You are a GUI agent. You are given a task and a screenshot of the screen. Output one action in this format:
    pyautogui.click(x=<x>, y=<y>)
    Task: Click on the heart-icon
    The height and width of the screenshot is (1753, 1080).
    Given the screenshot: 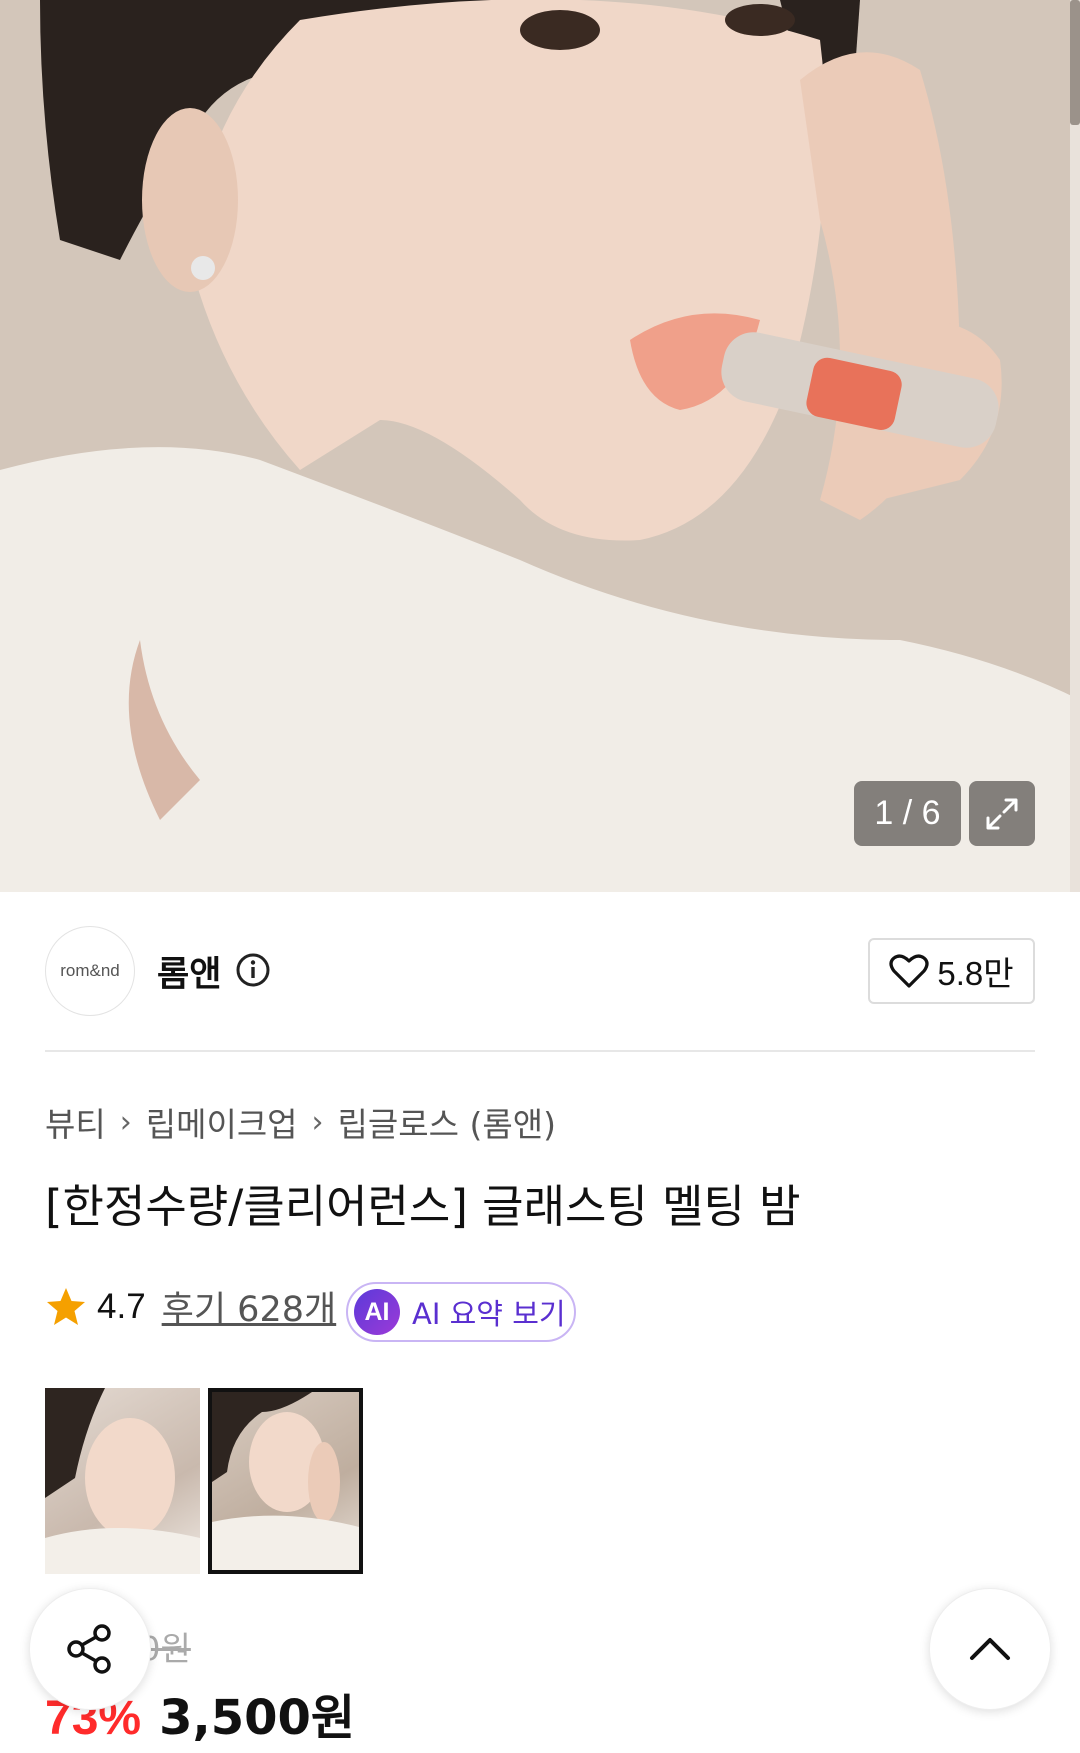 What is the action you would take?
    pyautogui.click(x=909, y=971)
    